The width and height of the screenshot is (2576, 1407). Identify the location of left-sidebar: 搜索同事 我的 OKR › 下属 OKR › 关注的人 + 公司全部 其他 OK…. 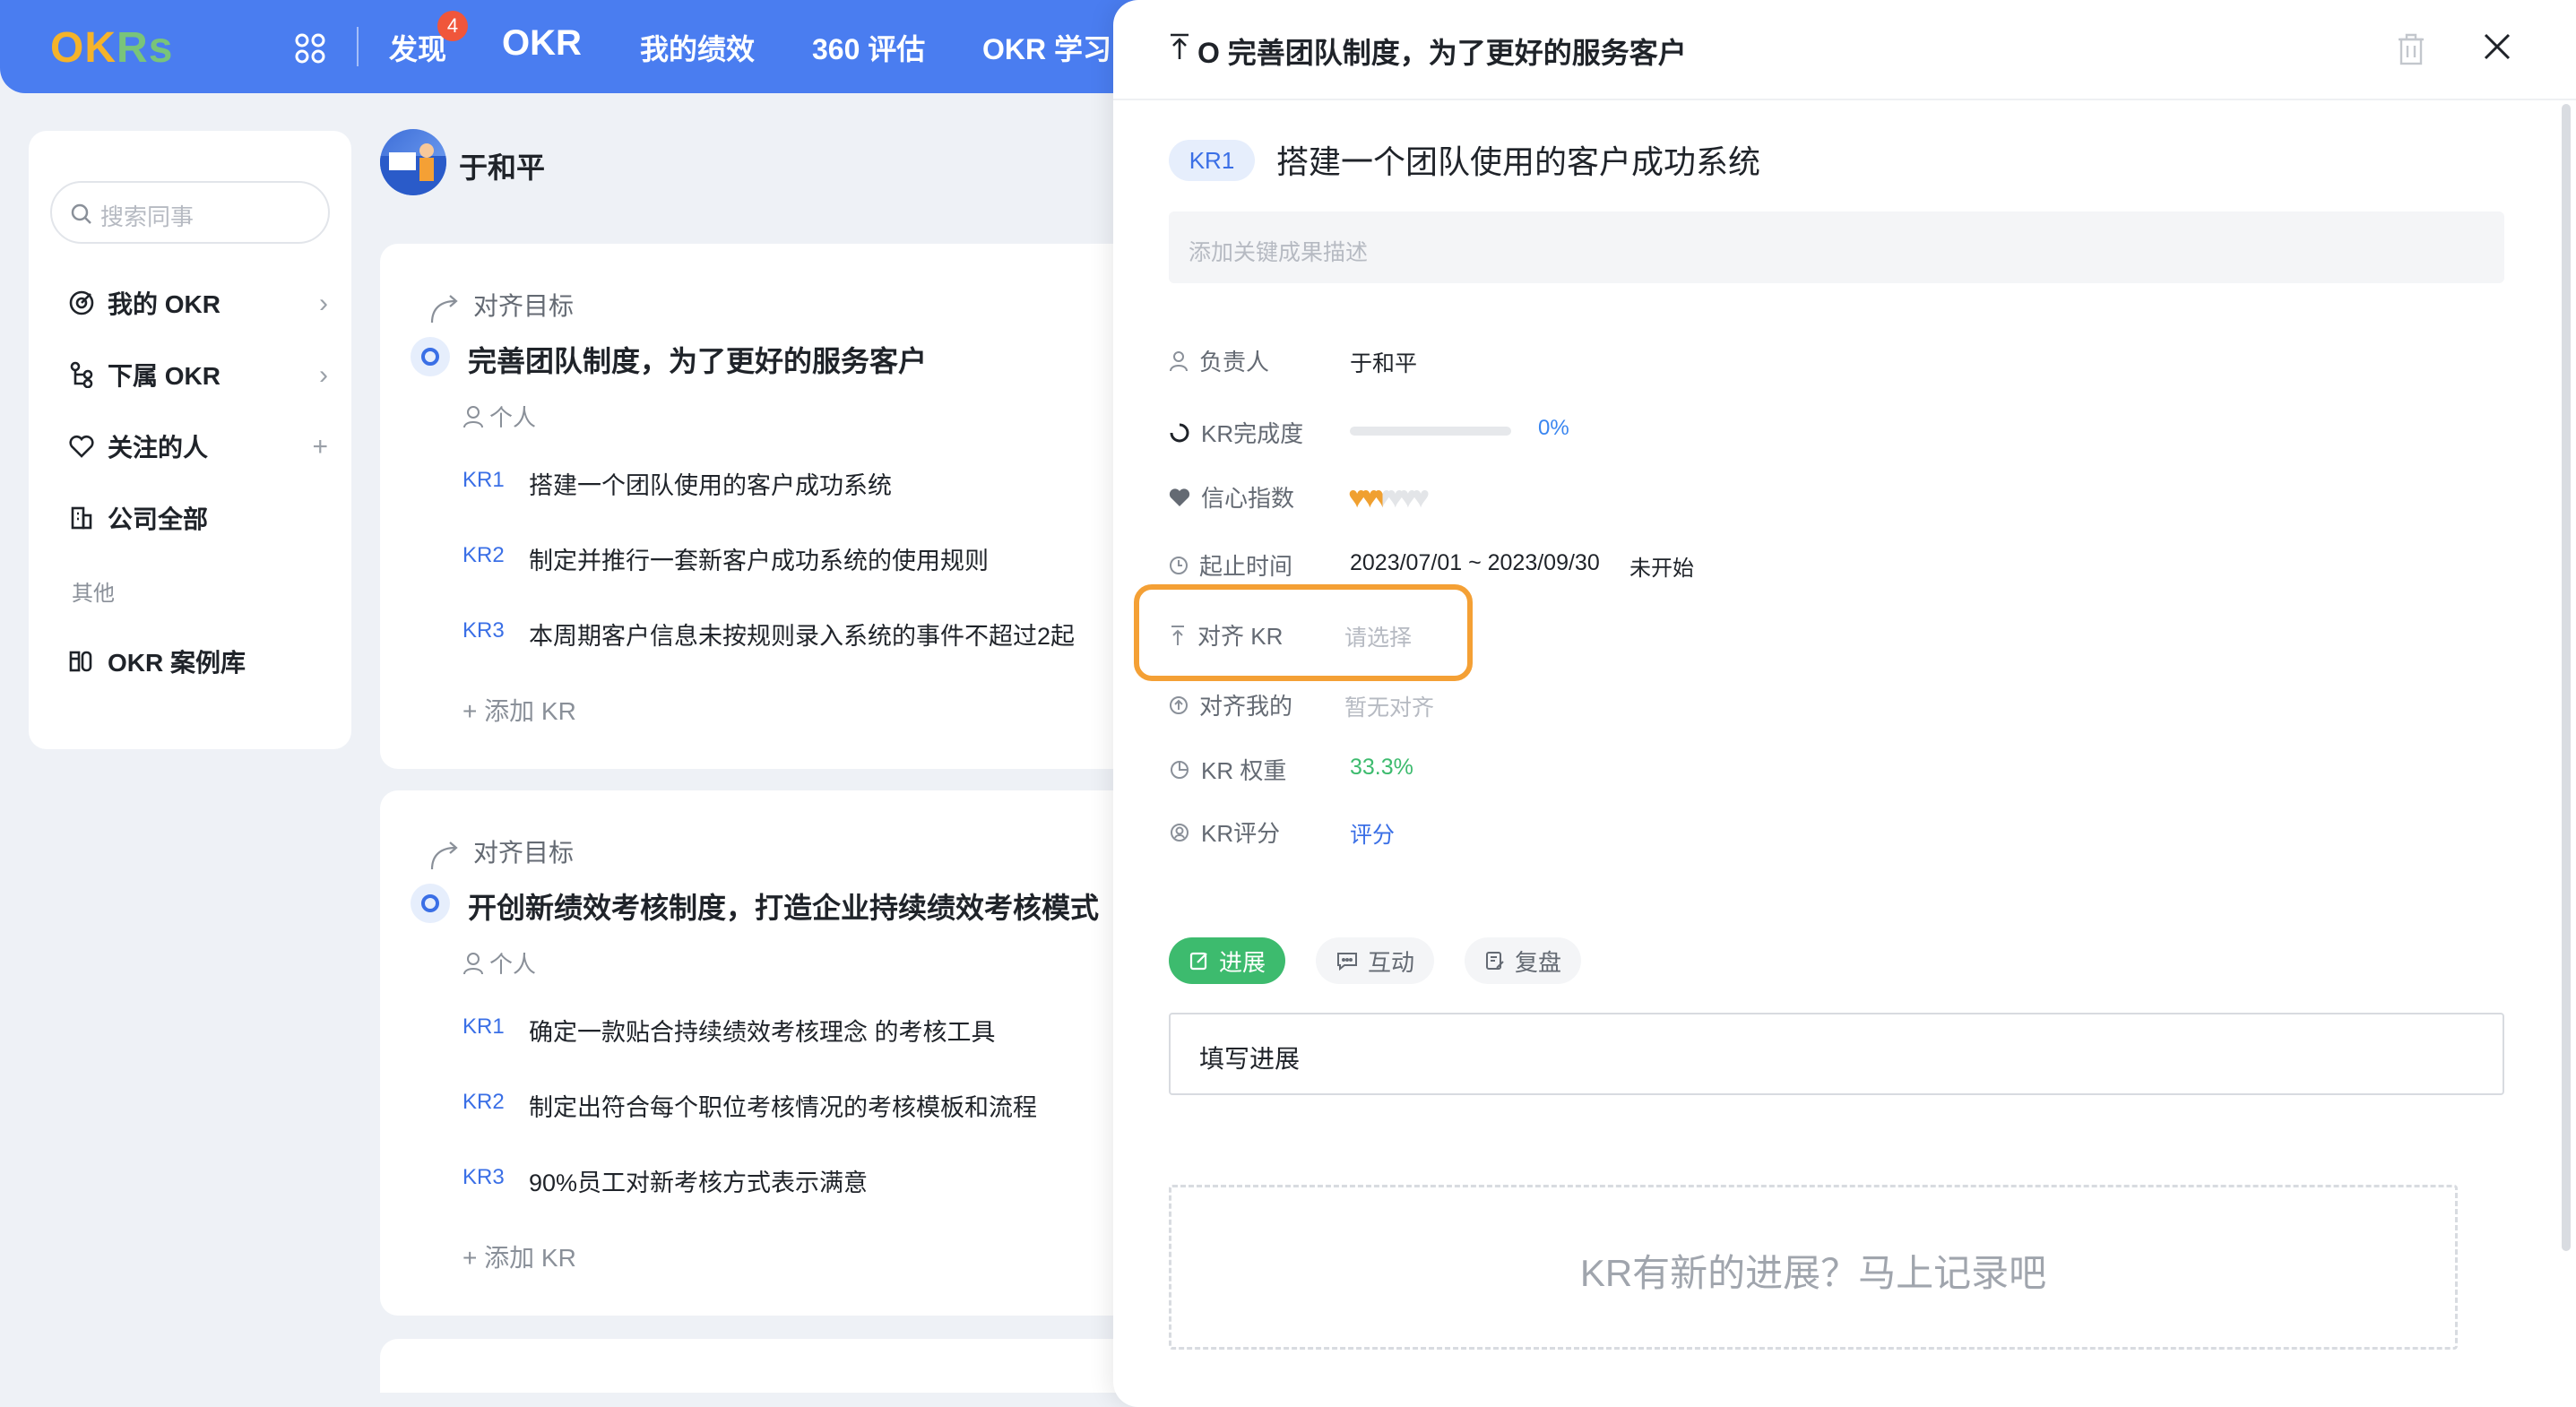
(190, 440).